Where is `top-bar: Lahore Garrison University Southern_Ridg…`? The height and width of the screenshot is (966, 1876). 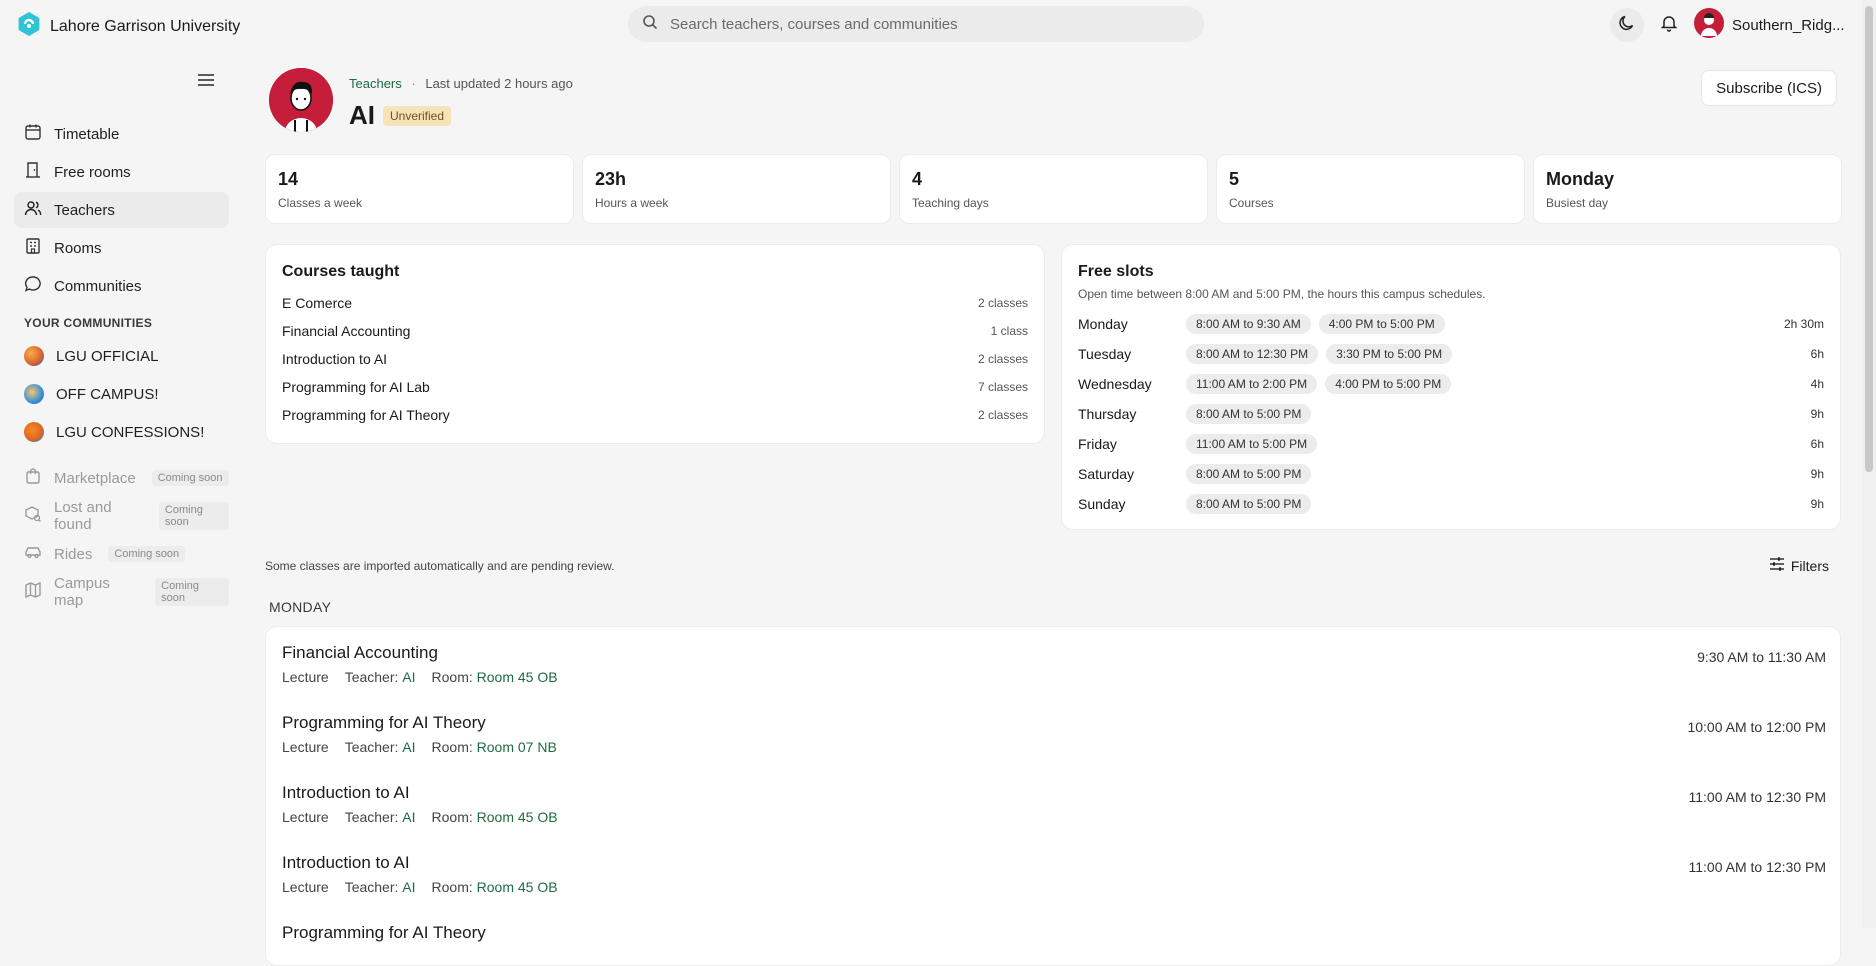 top-bar: Lahore Garrison University Southern_Ridg… is located at coordinates (938, 25).